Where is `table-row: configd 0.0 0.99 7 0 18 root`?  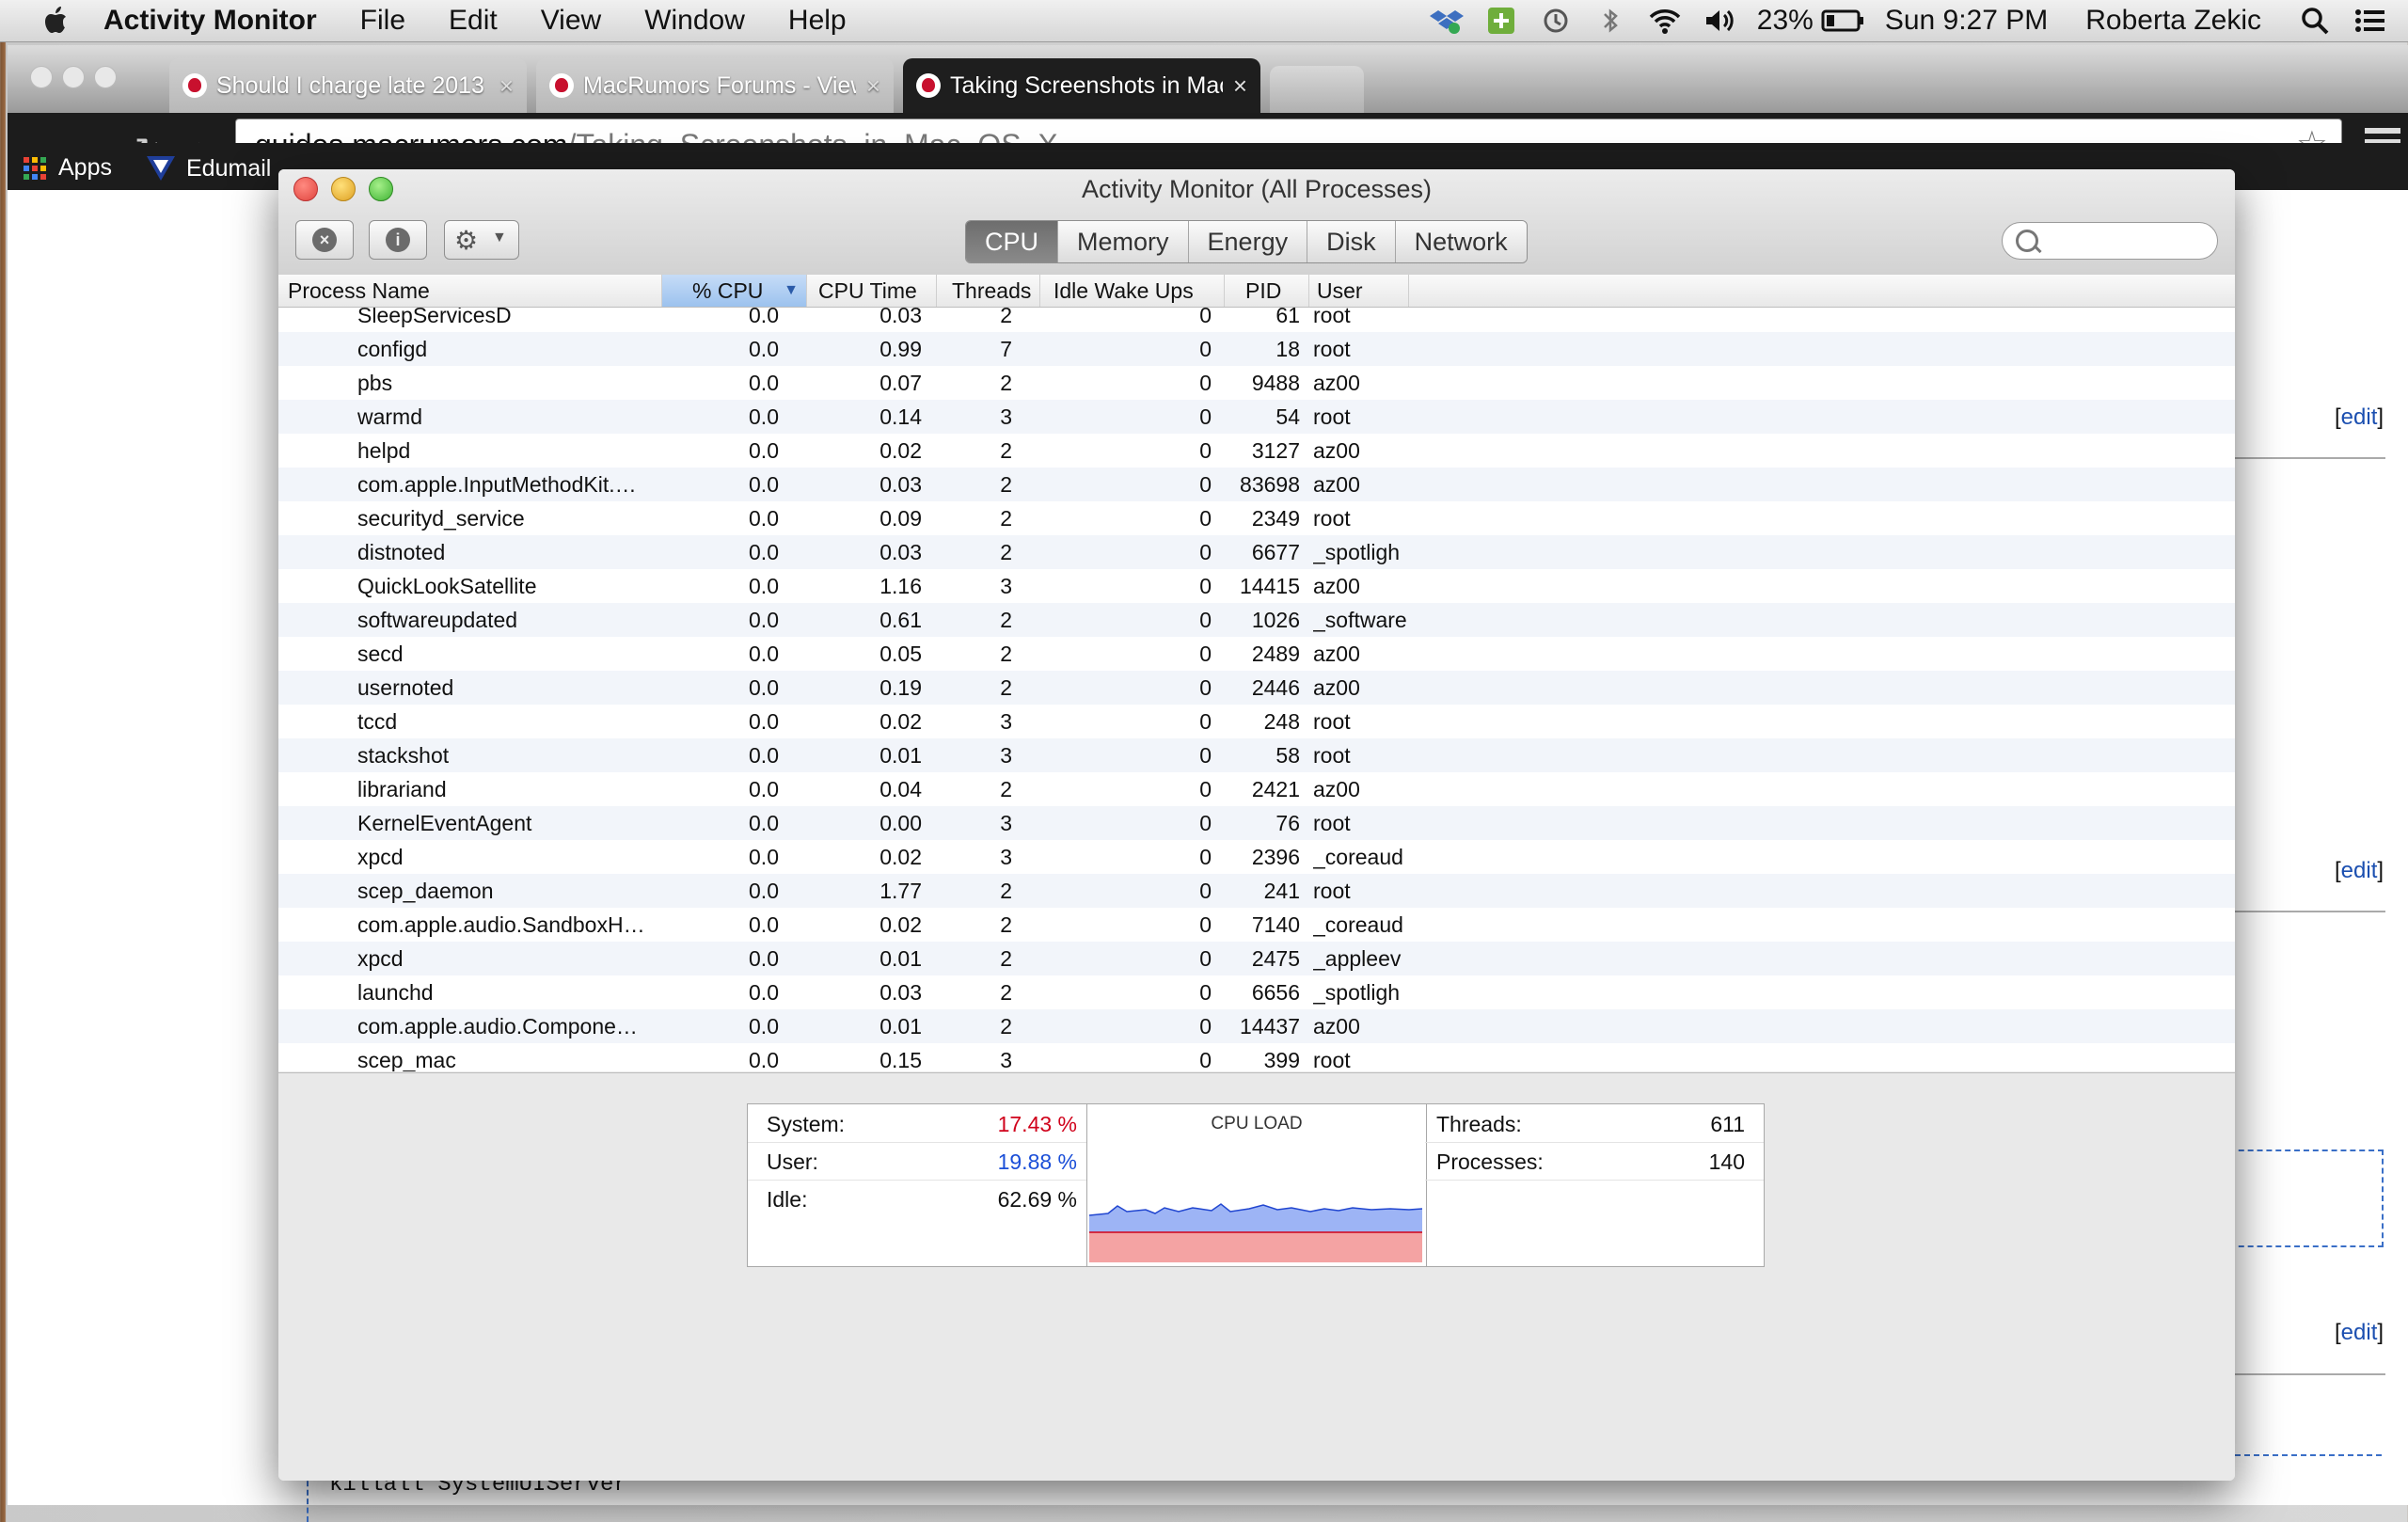
table-row: configd 0.0 0.99 7 0 18 root is located at coordinates (1256, 349).